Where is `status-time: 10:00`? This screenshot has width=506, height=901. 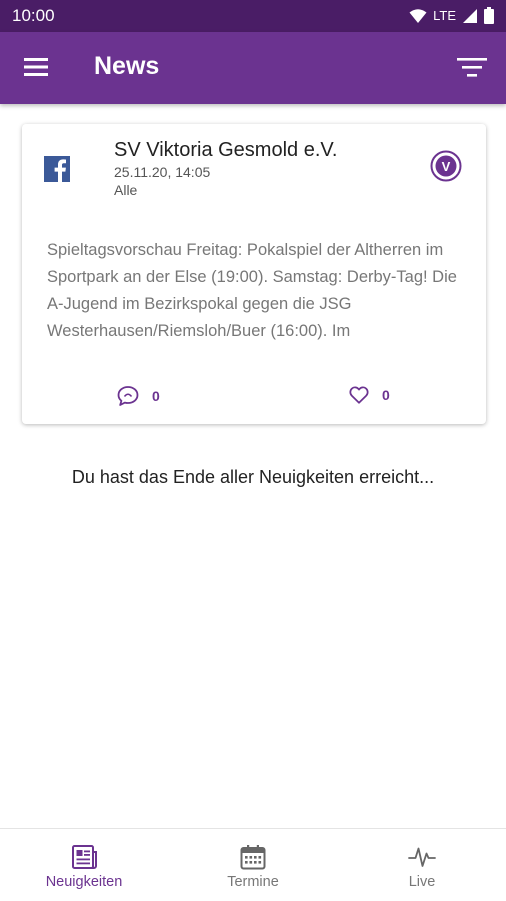
status-time: 10:00 is located at coordinates (33, 15).